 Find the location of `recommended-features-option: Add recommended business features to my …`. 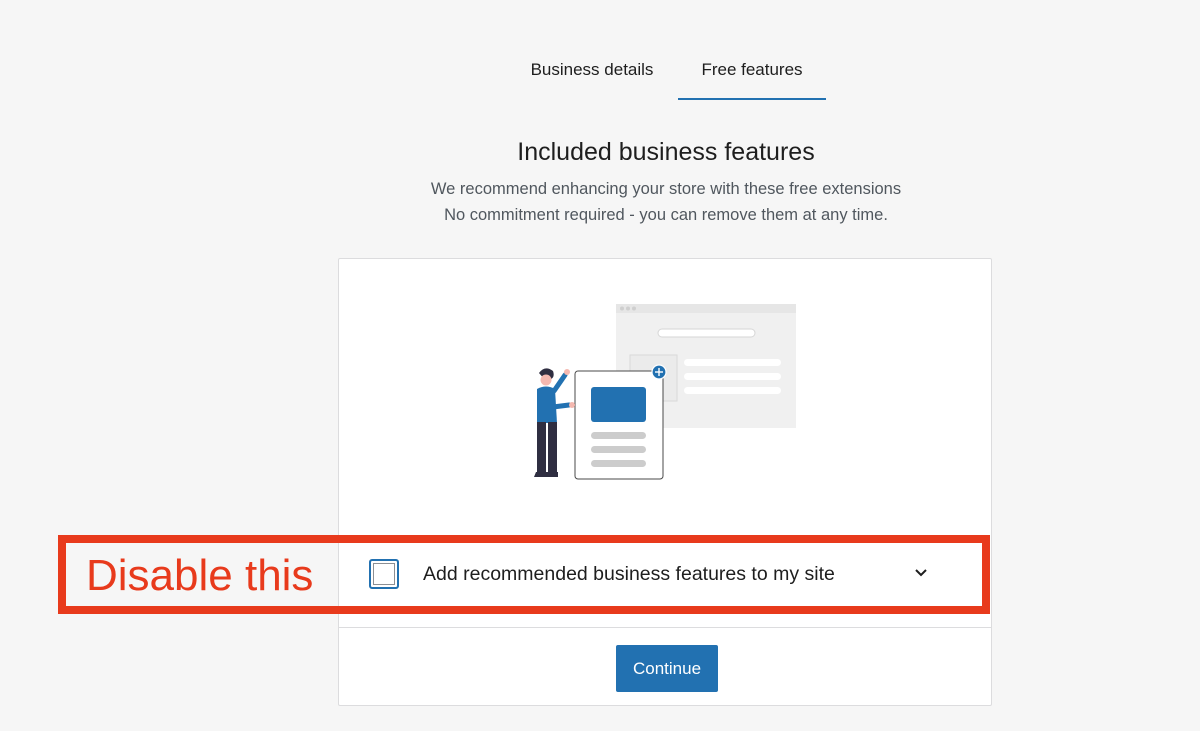

recommended-features-option: Add recommended business features to my … is located at coordinates (654, 574).